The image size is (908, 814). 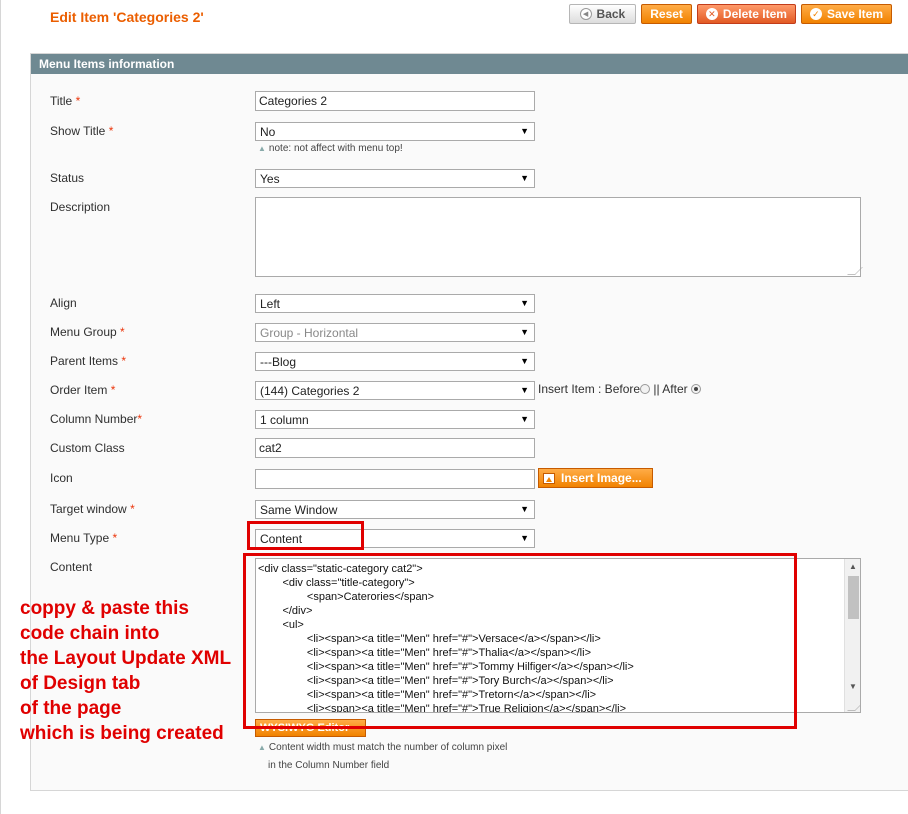 What do you see at coordinates (84, 538) in the screenshot?
I see `menu-type-label: Menu Type *` at bounding box center [84, 538].